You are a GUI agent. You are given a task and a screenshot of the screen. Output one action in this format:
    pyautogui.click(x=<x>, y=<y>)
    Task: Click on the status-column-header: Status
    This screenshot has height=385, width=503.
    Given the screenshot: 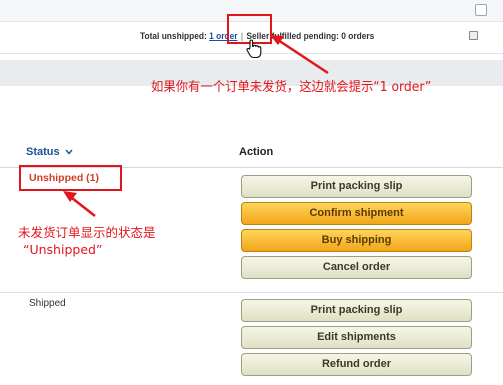 What is the action you would take?
    pyautogui.click(x=49, y=152)
    